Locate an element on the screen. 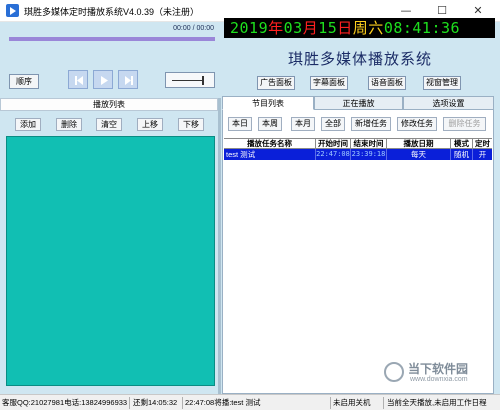 This screenshot has width=500, height=410. status-shutdown: 未启用关机 is located at coordinates (357, 403).